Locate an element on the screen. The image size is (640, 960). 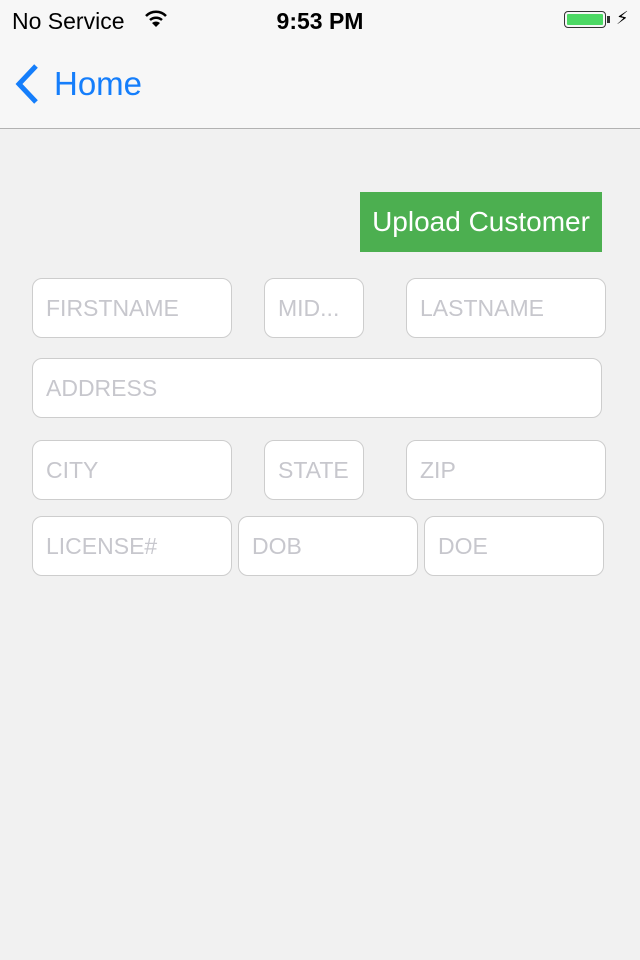
back-button: Home is located at coordinates (78, 84).